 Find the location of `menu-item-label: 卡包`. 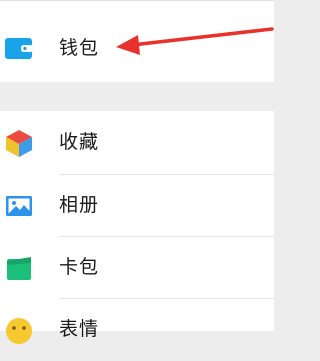

menu-item-label: 卡包 is located at coordinates (79, 267).